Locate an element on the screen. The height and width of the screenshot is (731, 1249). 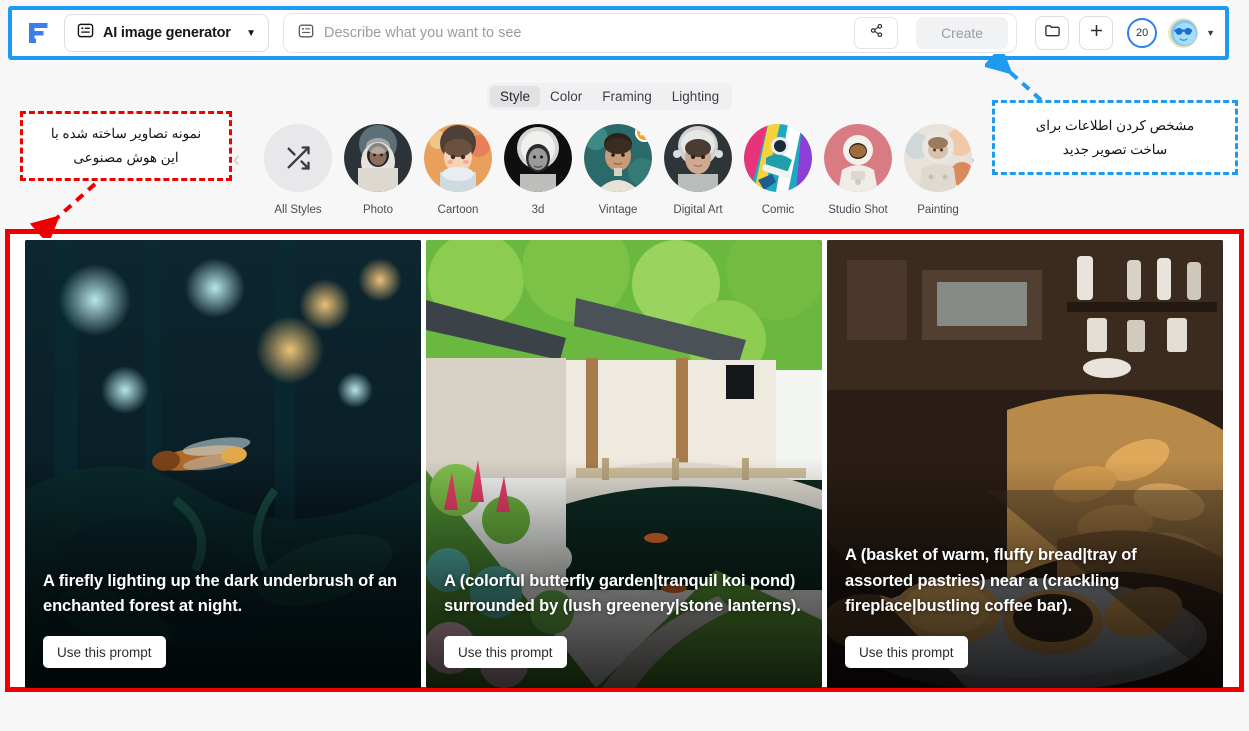
prompt-bar: Create is located at coordinates (650, 33).